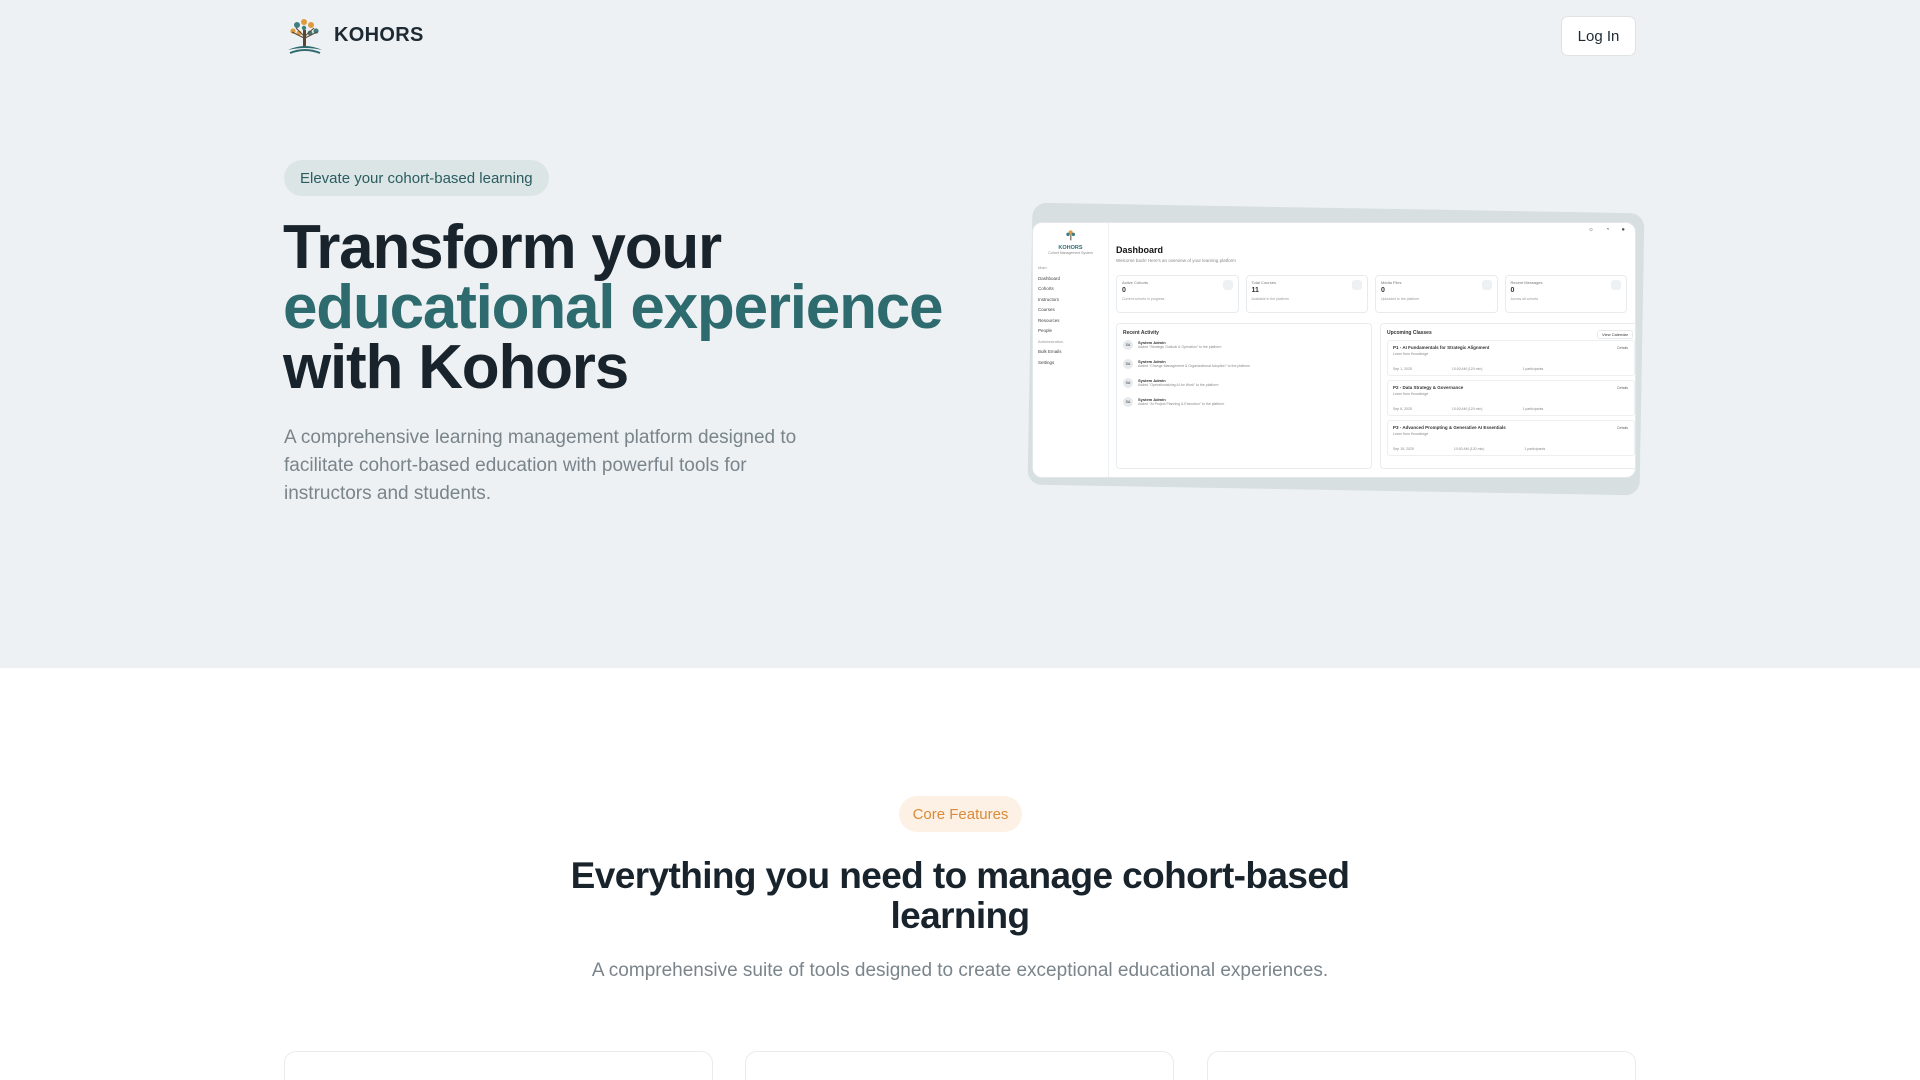  Describe the element at coordinates (1526, 282) in the screenshot. I see `stat-label: Recent Messages` at that location.